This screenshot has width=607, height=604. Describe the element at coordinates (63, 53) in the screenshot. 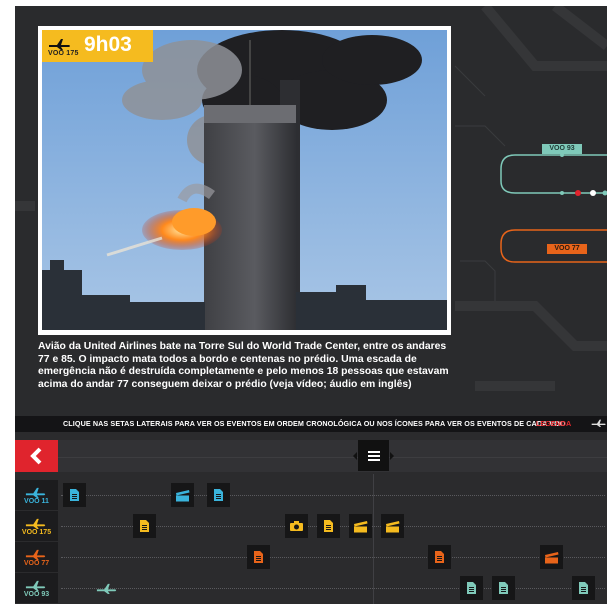

I see `time-badge-flight: VOO 175` at that location.